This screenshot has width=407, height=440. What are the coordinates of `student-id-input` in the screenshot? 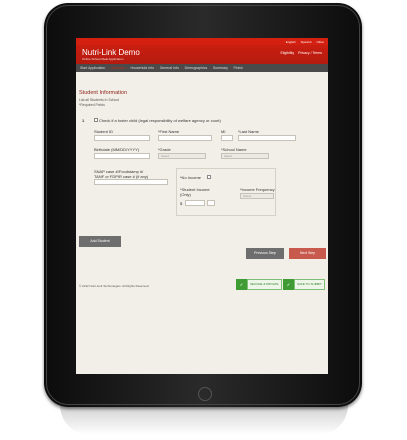 It's located at (122, 138).